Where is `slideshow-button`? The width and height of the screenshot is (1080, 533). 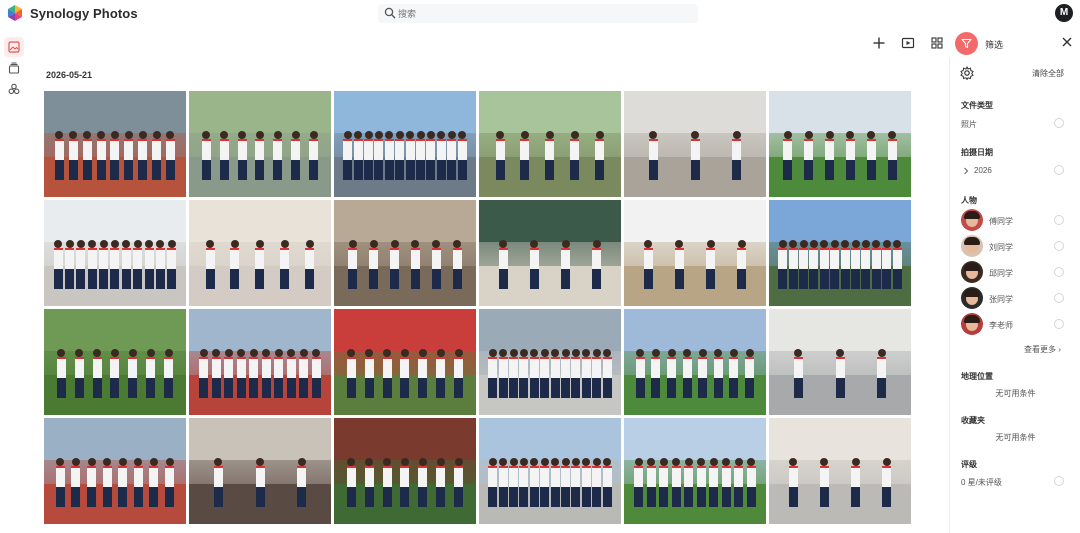 slideshow-button is located at coordinates (908, 43).